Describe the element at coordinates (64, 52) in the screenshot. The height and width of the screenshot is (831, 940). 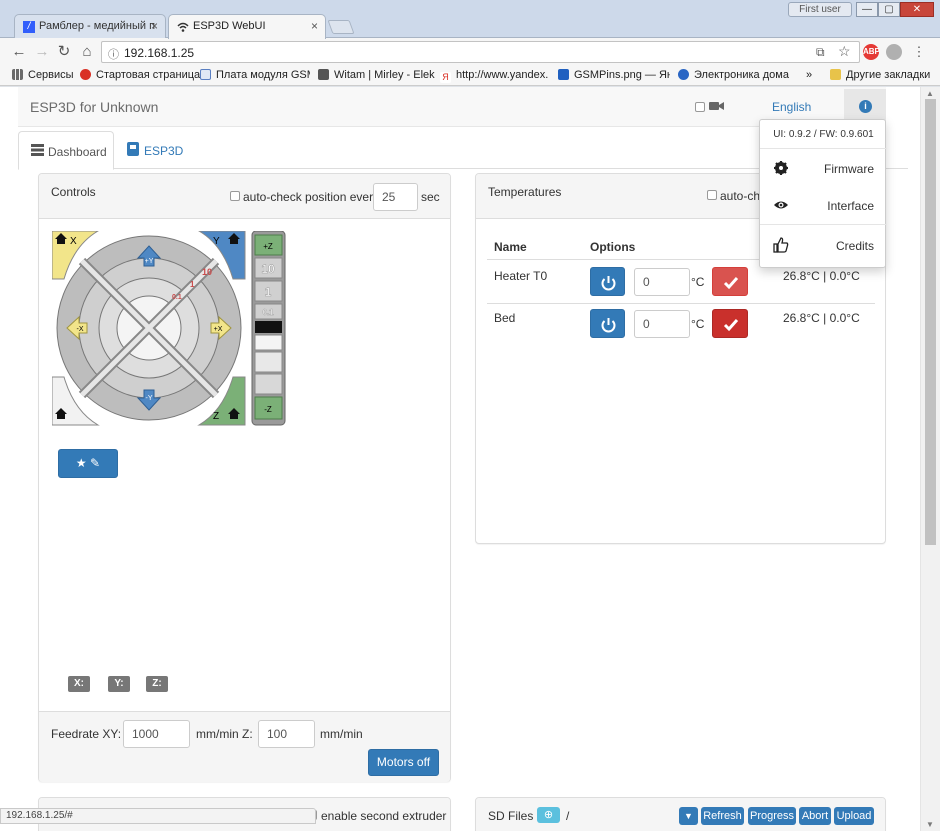
I see `reload-icon: ↻` at that location.